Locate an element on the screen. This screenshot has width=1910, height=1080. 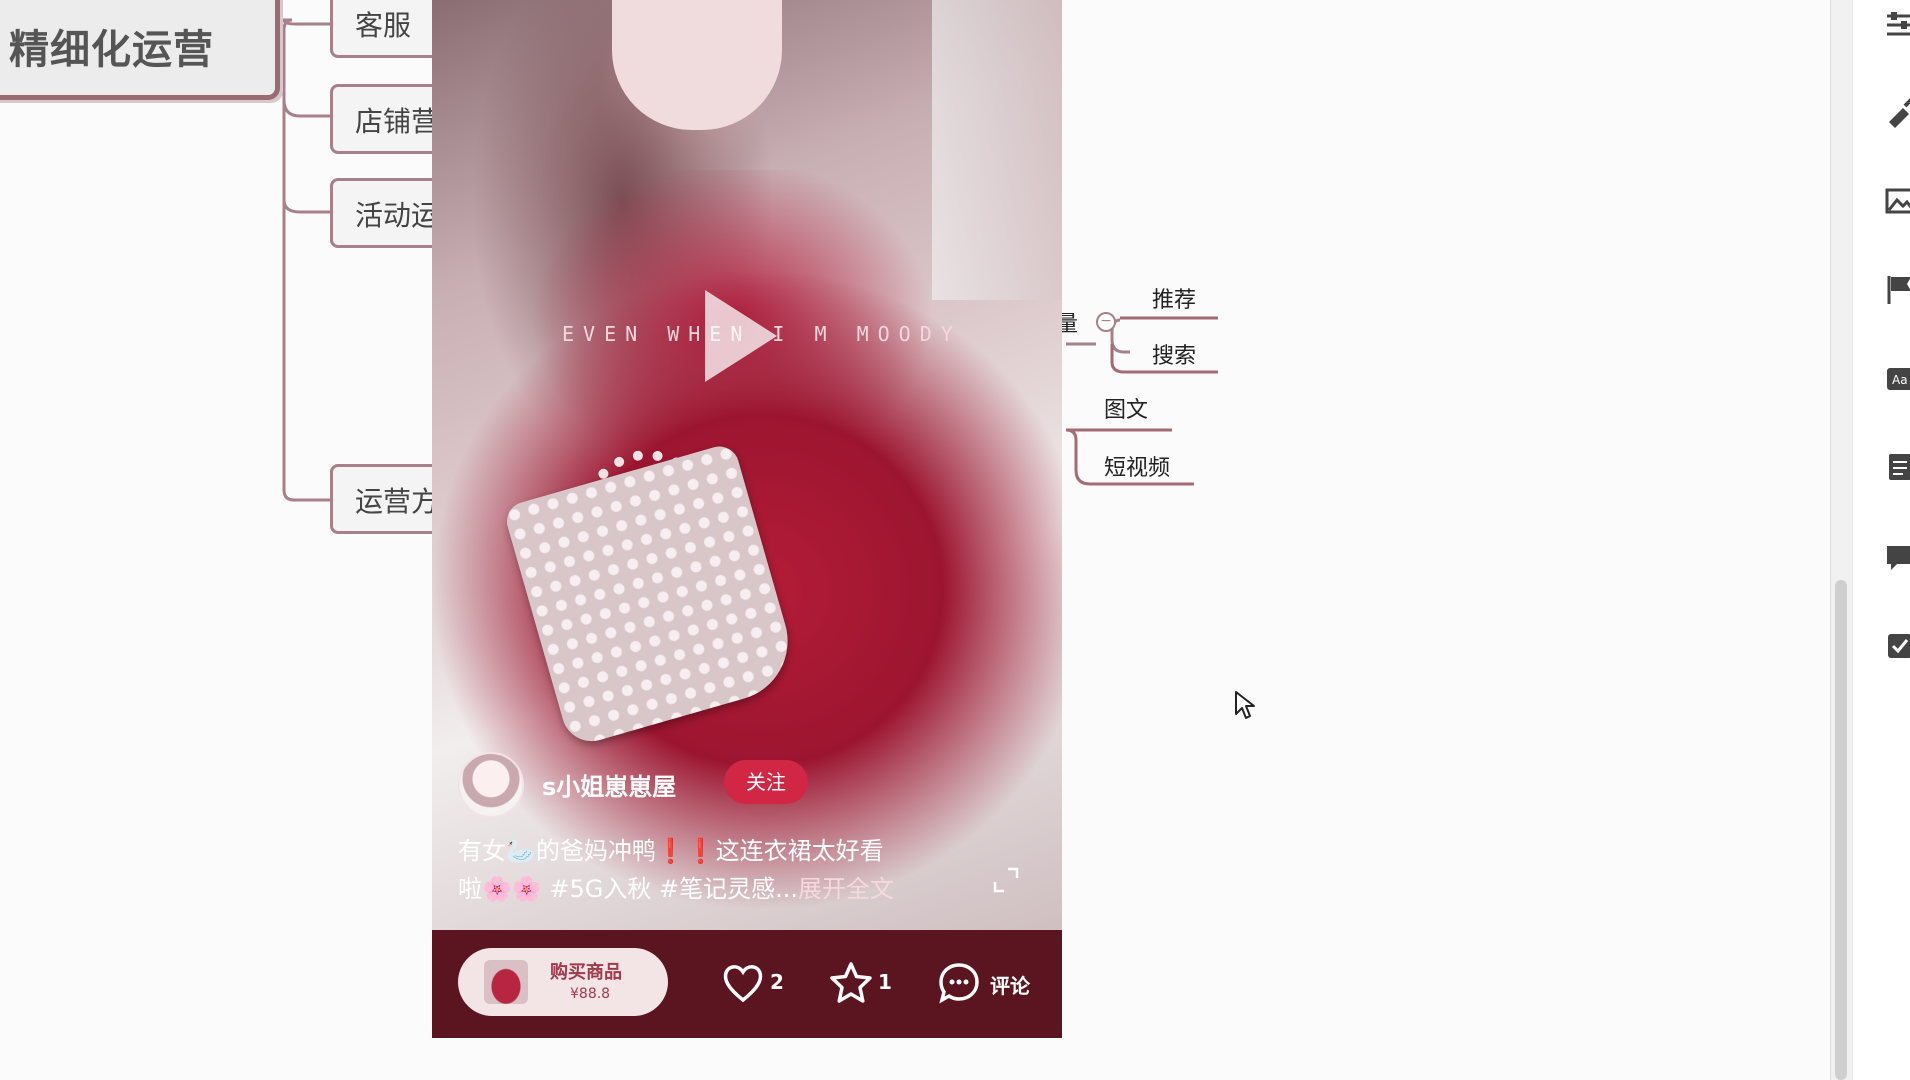
svg-text: Aa is located at coordinates (1900, 380).